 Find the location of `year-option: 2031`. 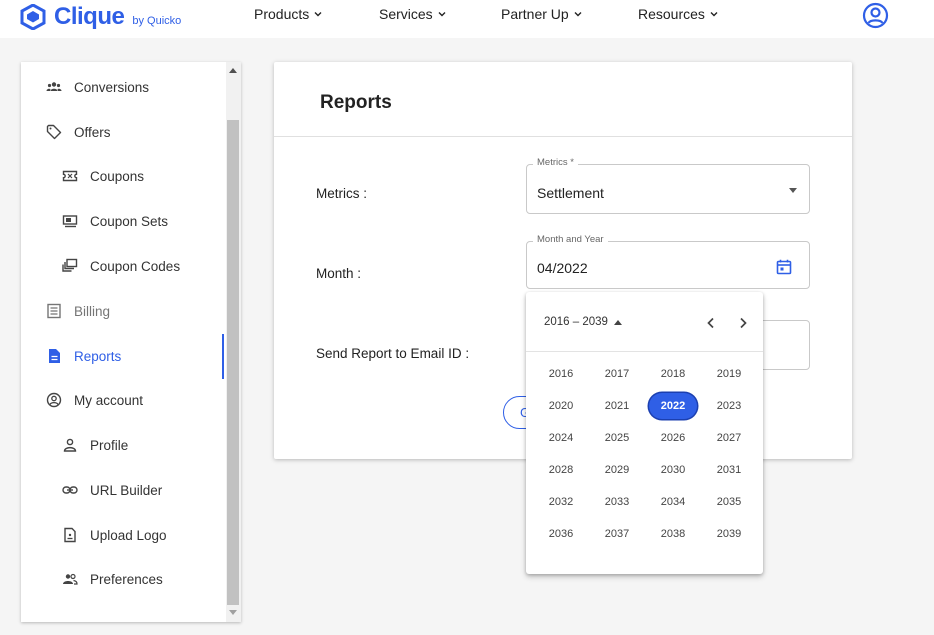

year-option: 2031 is located at coordinates (729, 470).